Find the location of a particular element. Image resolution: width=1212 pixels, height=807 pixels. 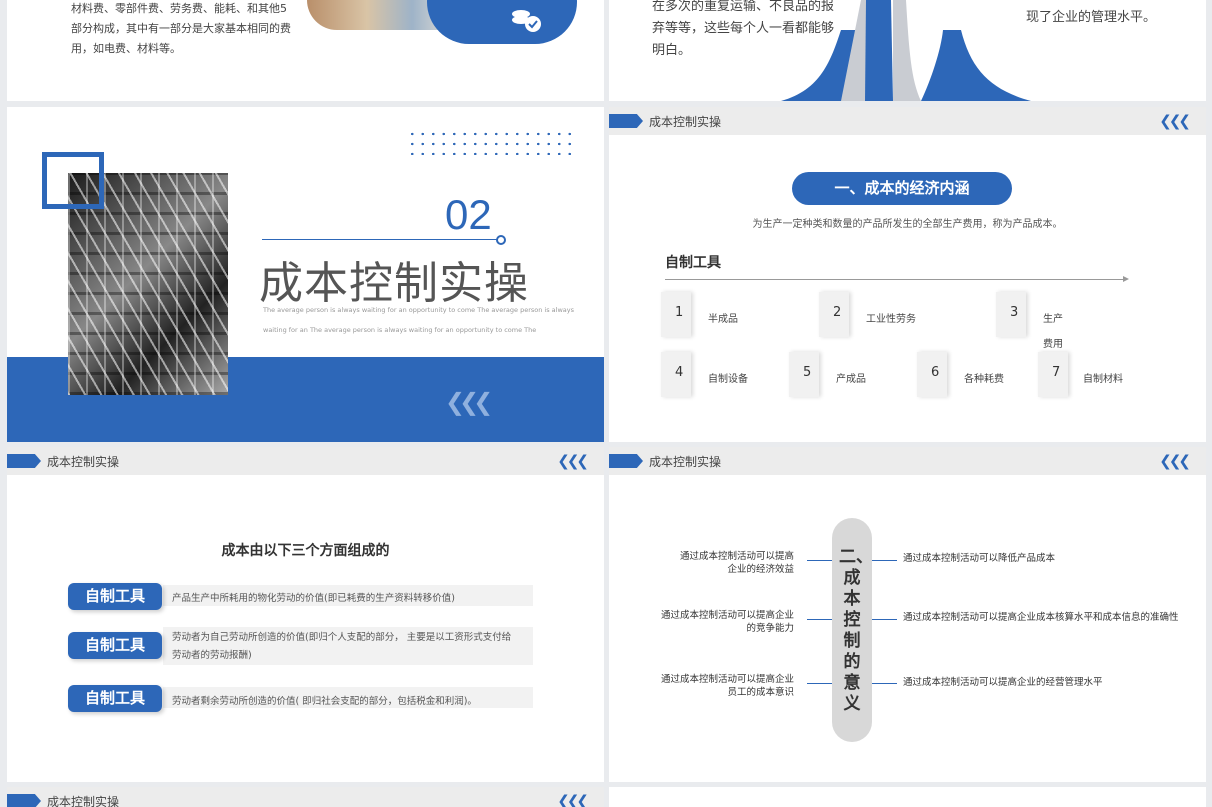

left-point: 通过成本控制活动可以提高 企业的经济效益 is located at coordinates (737, 563).